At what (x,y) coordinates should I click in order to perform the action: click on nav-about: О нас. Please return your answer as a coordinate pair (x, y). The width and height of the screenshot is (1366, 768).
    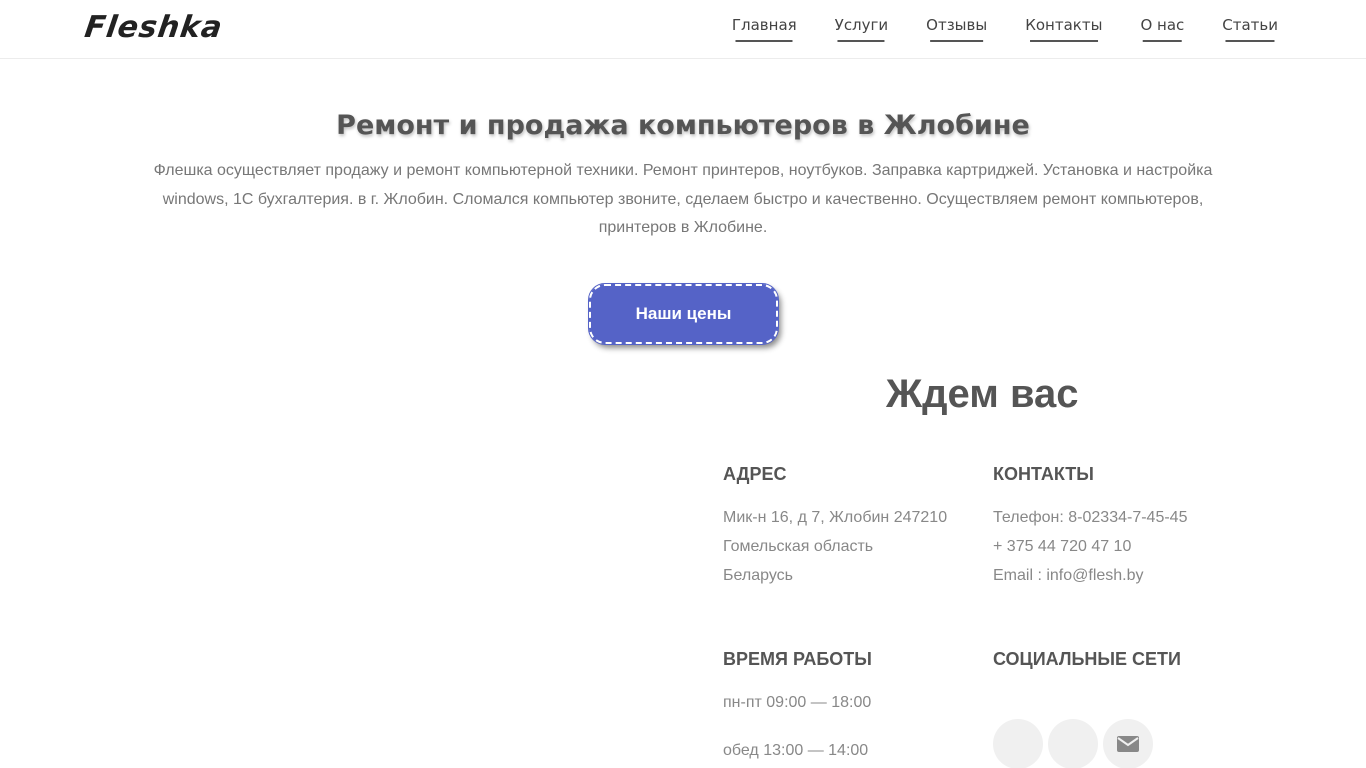
    Looking at the image, I should click on (1162, 29).